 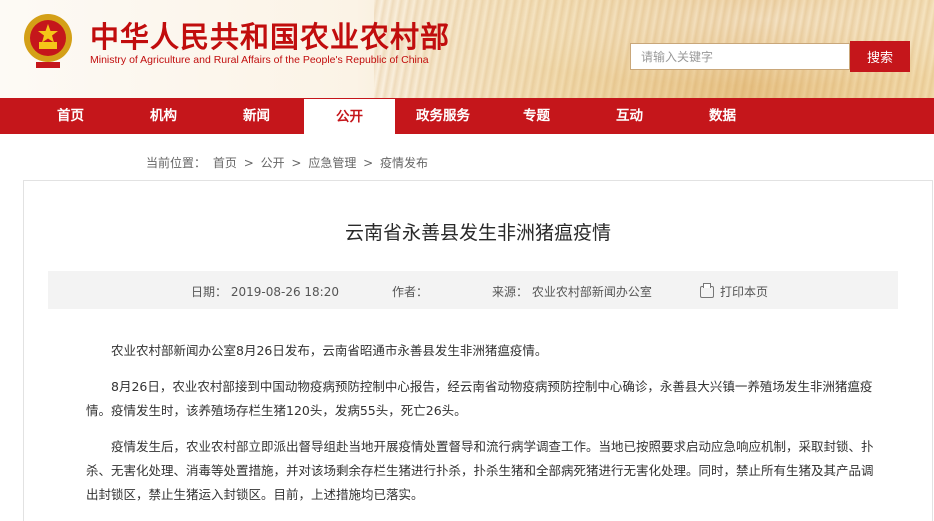 I want to click on article-source: 来源： 农业农村部新闻办公室, so click(x=572, y=291).